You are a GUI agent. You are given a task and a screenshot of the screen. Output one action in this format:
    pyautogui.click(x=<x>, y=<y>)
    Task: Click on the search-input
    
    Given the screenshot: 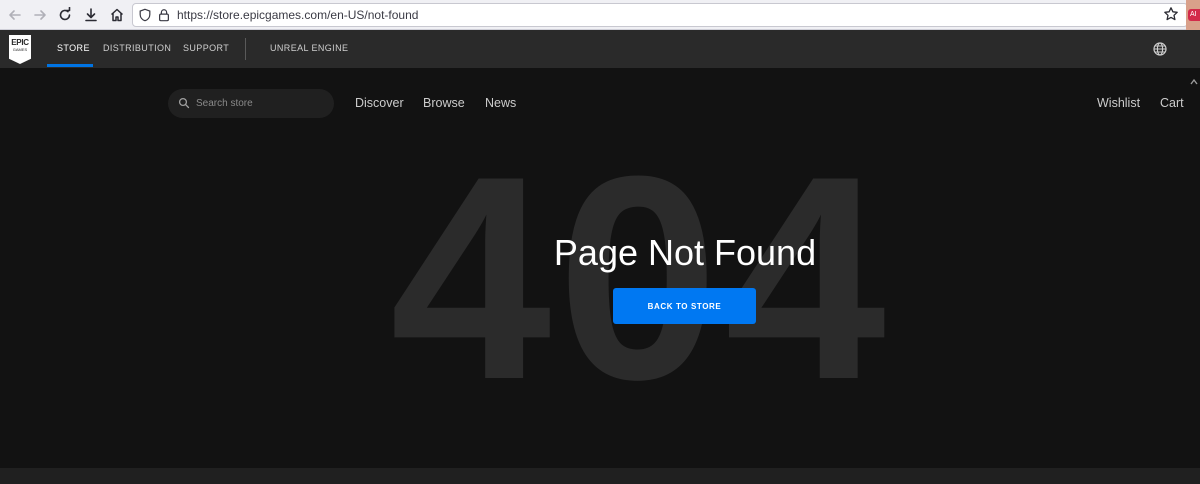 What is the action you would take?
    pyautogui.click(x=261, y=103)
    